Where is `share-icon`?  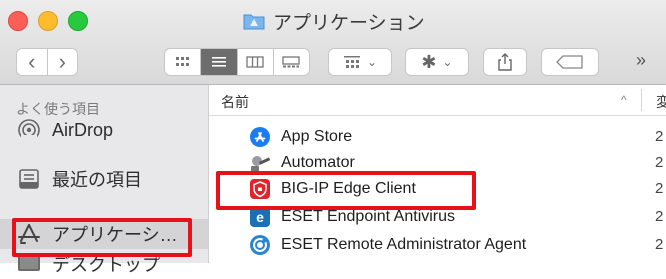 share-icon is located at coordinates (505, 62).